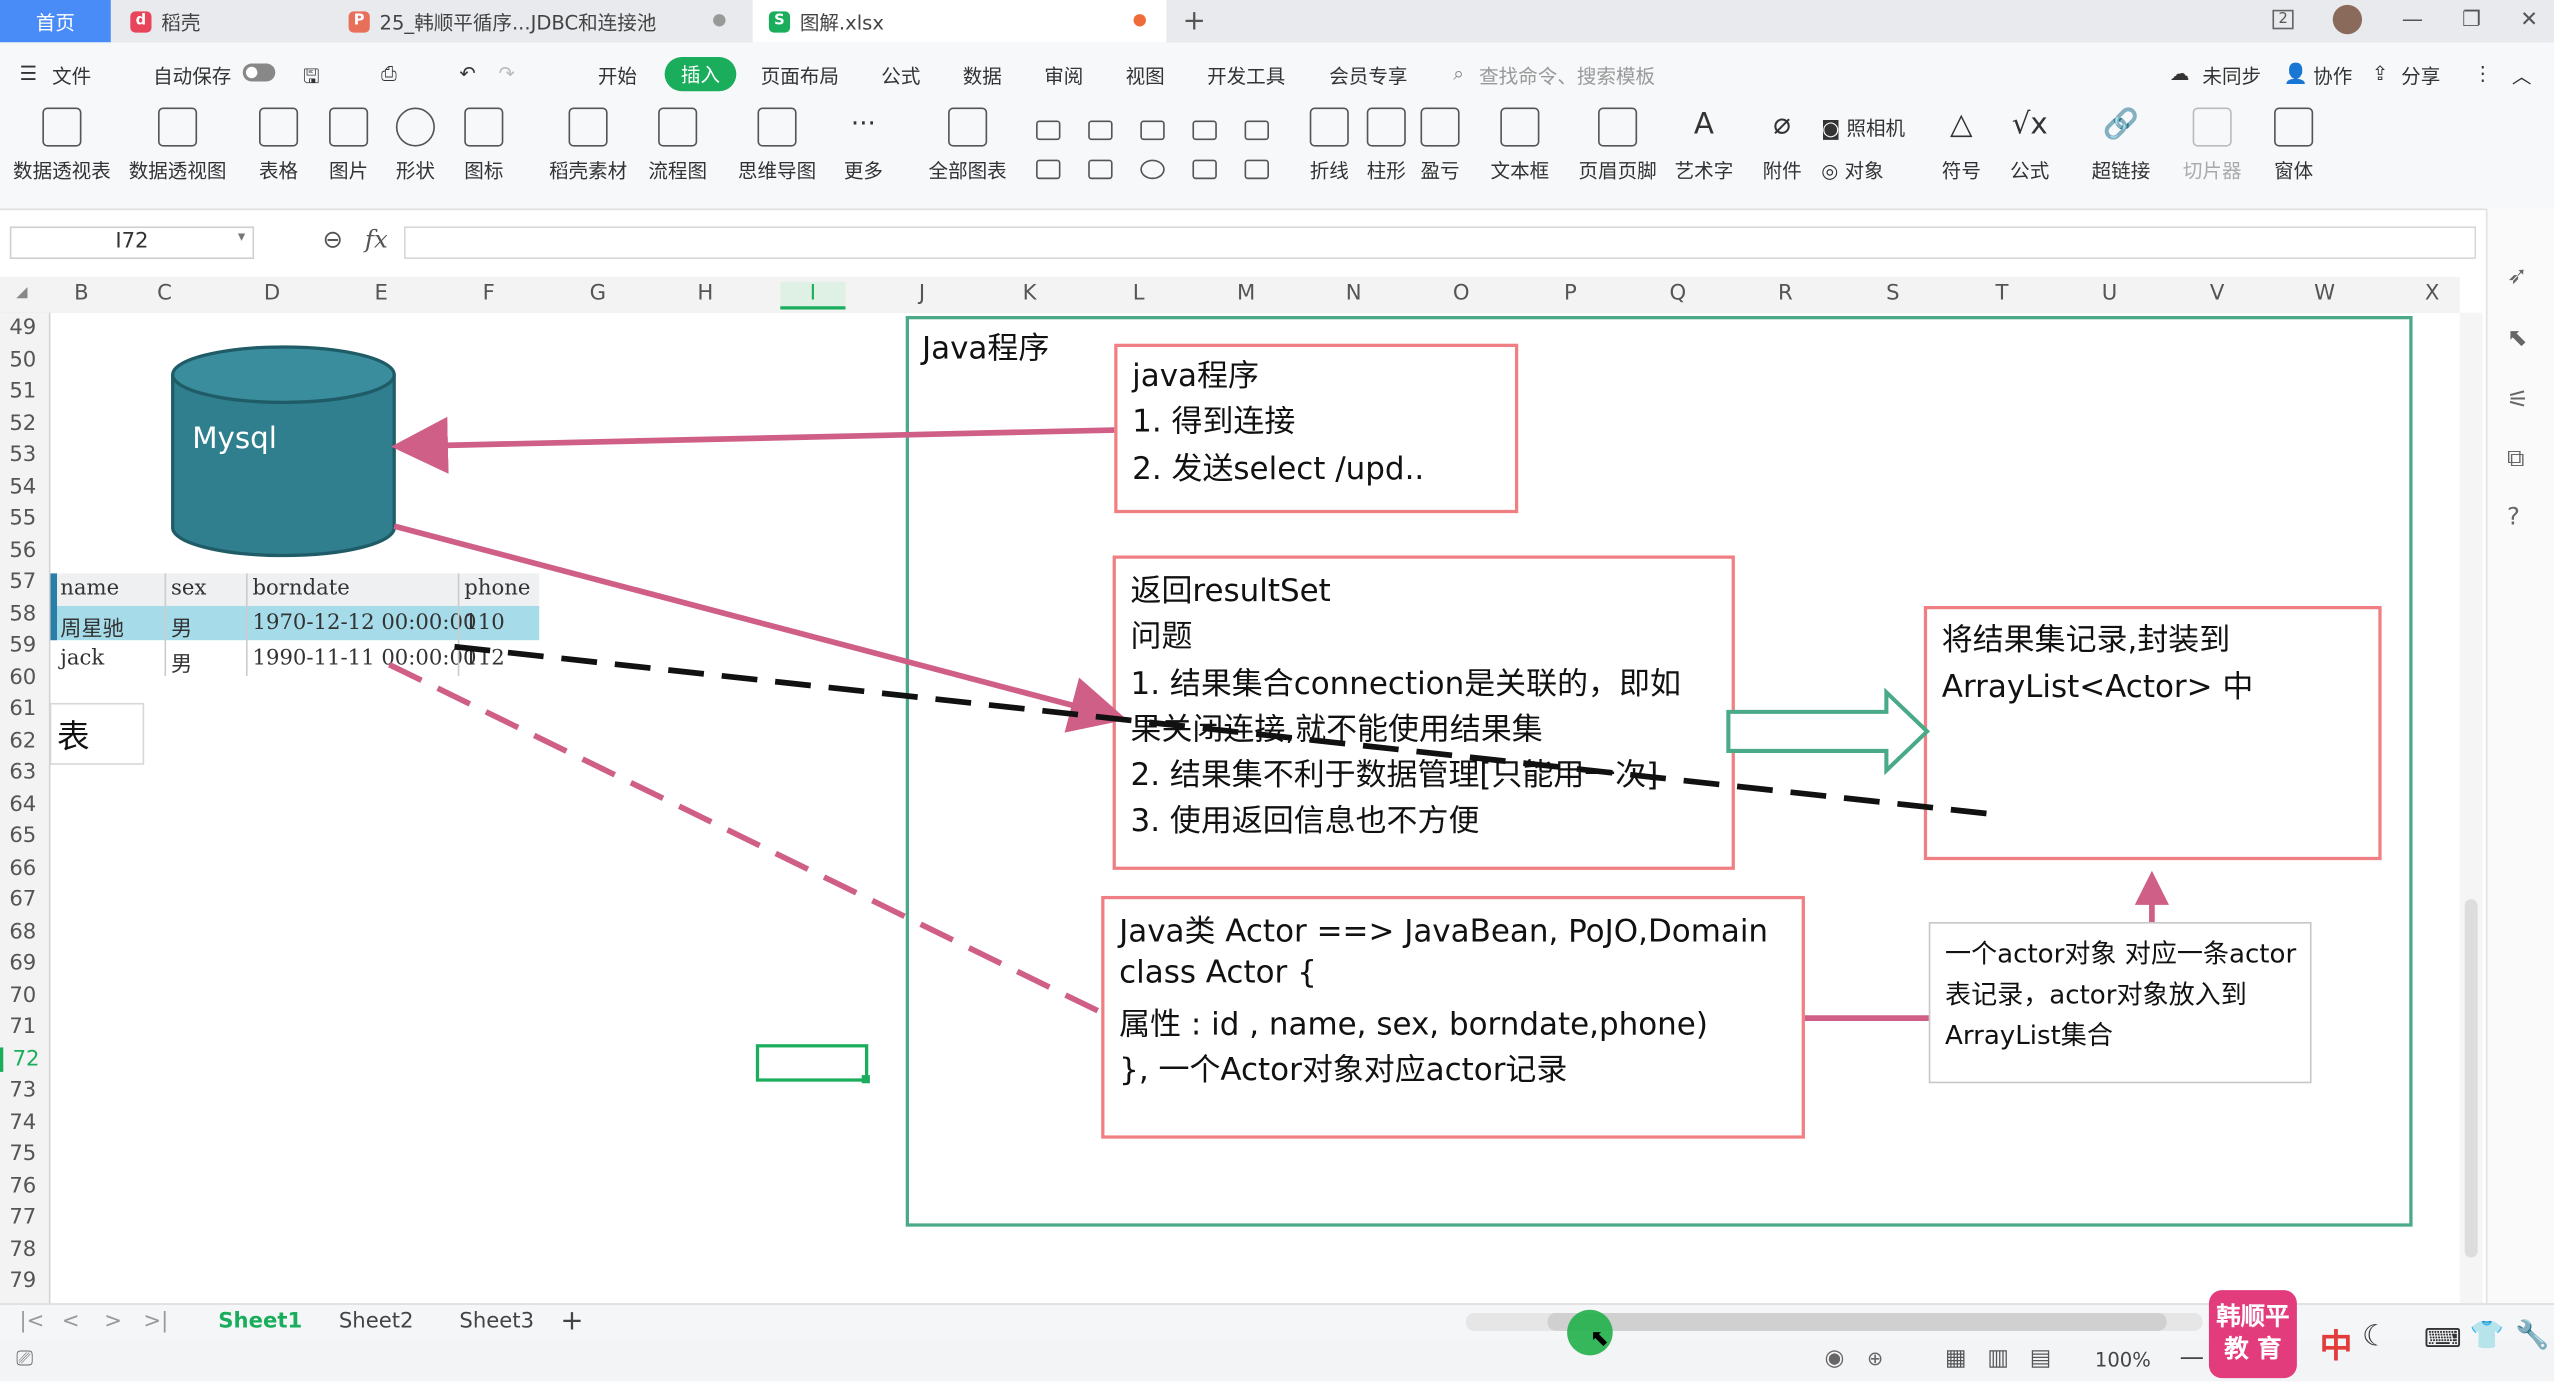 The width and height of the screenshot is (2554, 1382). What do you see at coordinates (2483, 73) in the screenshot?
I see `more-icon: ⋮` at bounding box center [2483, 73].